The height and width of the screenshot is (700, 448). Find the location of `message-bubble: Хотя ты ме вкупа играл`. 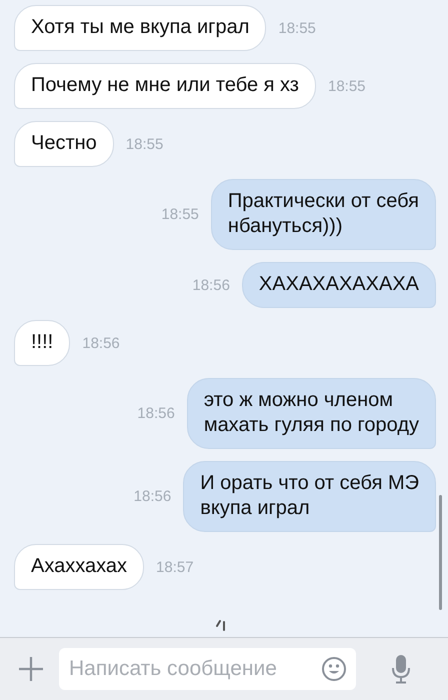

message-bubble: Хотя ты ме вкупа играл is located at coordinates (140, 28).